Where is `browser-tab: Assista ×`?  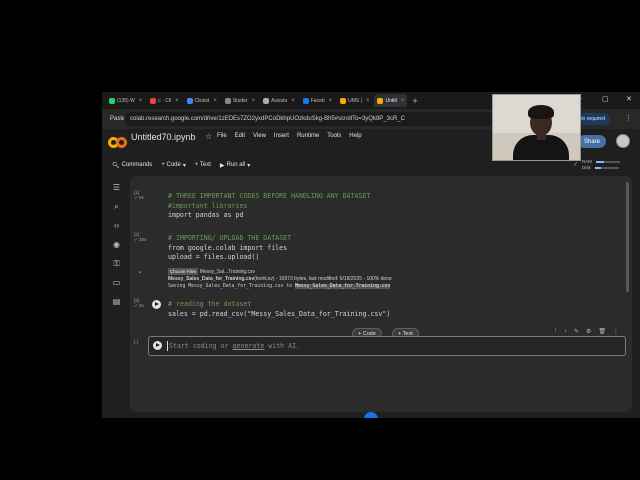 browser-tab: Assista × is located at coordinates (279, 100).